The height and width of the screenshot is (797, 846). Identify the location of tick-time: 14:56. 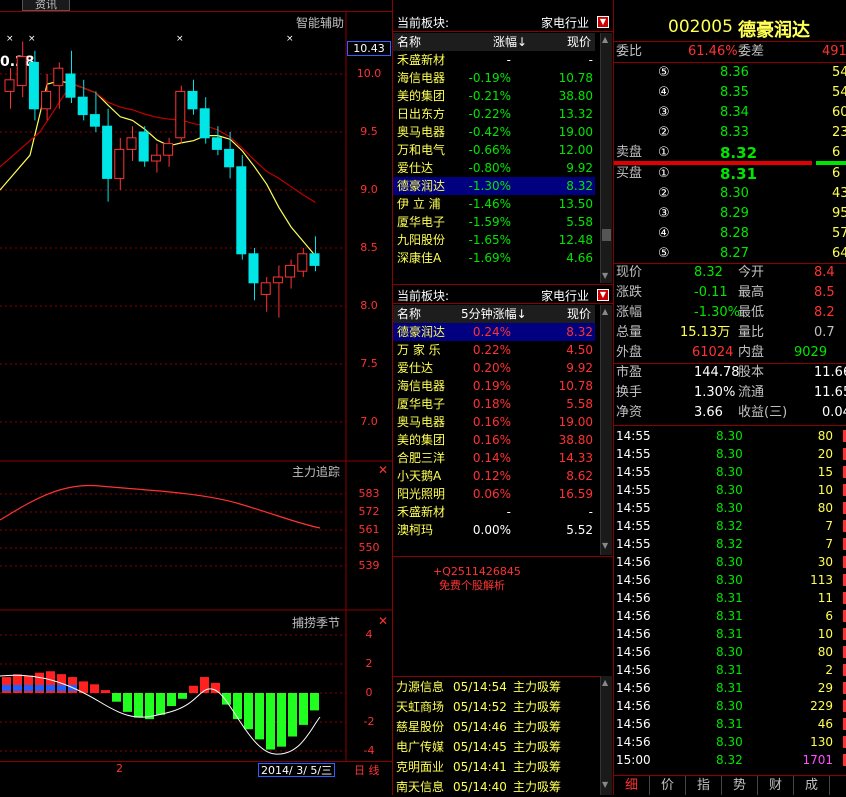
(633, 598).